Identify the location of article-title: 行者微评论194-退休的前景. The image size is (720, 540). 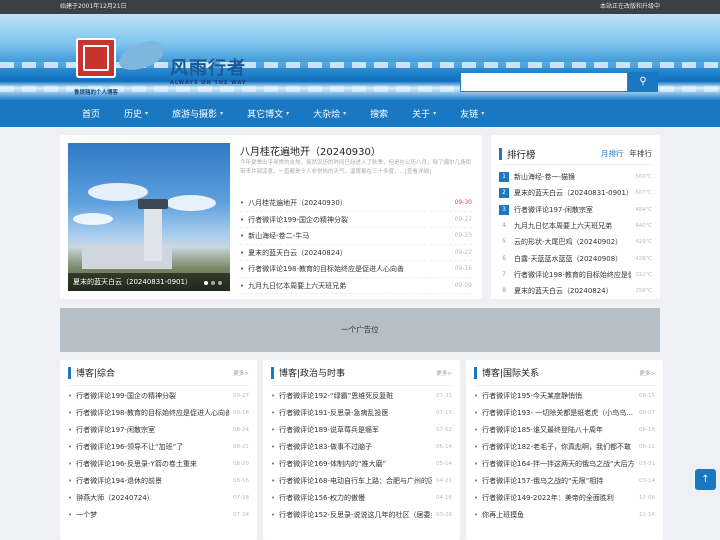
(148, 481).